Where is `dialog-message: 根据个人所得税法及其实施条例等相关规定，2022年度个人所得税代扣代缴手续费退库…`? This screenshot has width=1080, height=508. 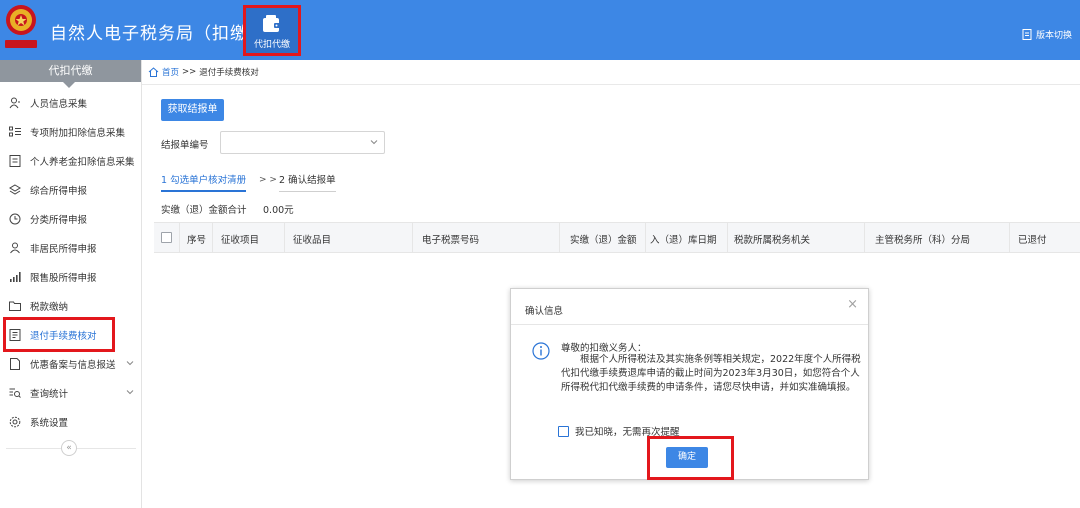 dialog-message: 根据个人所得税法及其实施条例等相关规定，2022年度个人所得税代扣代缴手续费退库… is located at coordinates (711, 373).